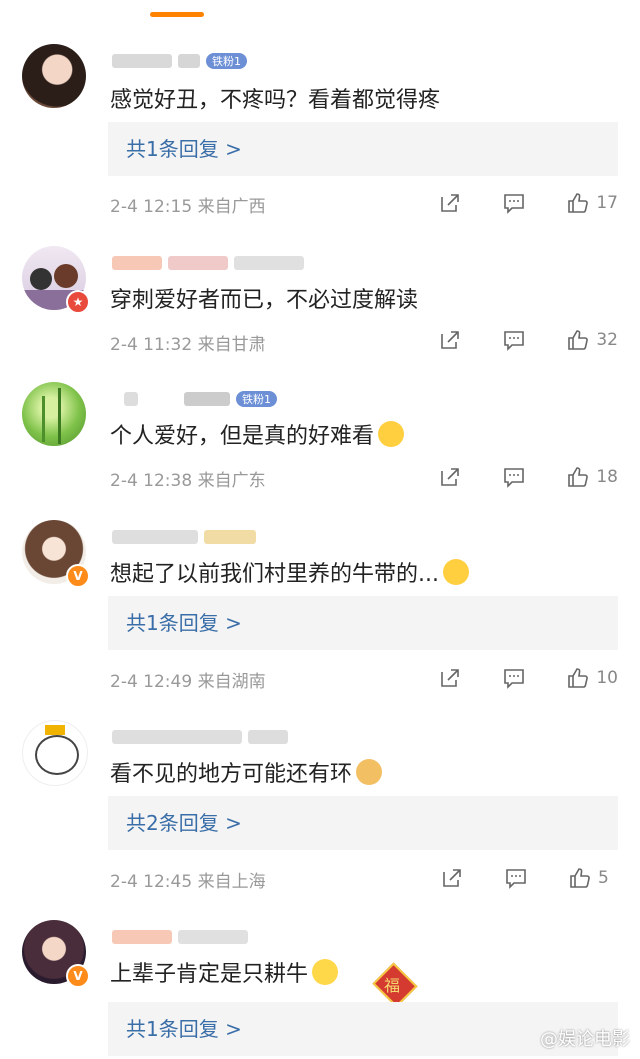 This screenshot has height=1059, width=640. What do you see at coordinates (607, 678) in the screenshot?
I see `like-count: 10` at bounding box center [607, 678].